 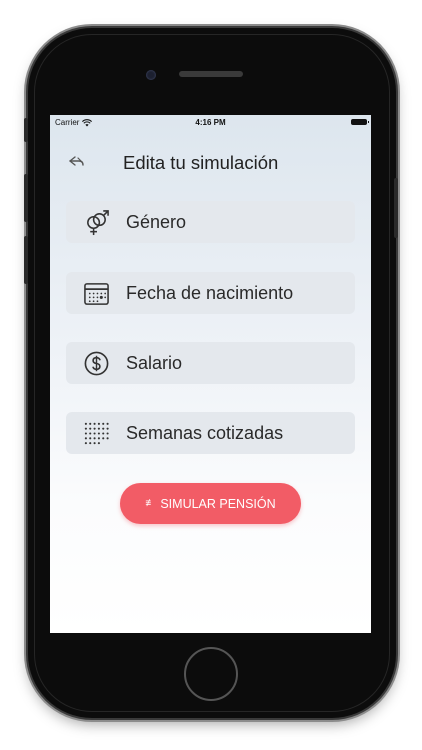 I want to click on calendar-icon, so click(x=96, y=294).